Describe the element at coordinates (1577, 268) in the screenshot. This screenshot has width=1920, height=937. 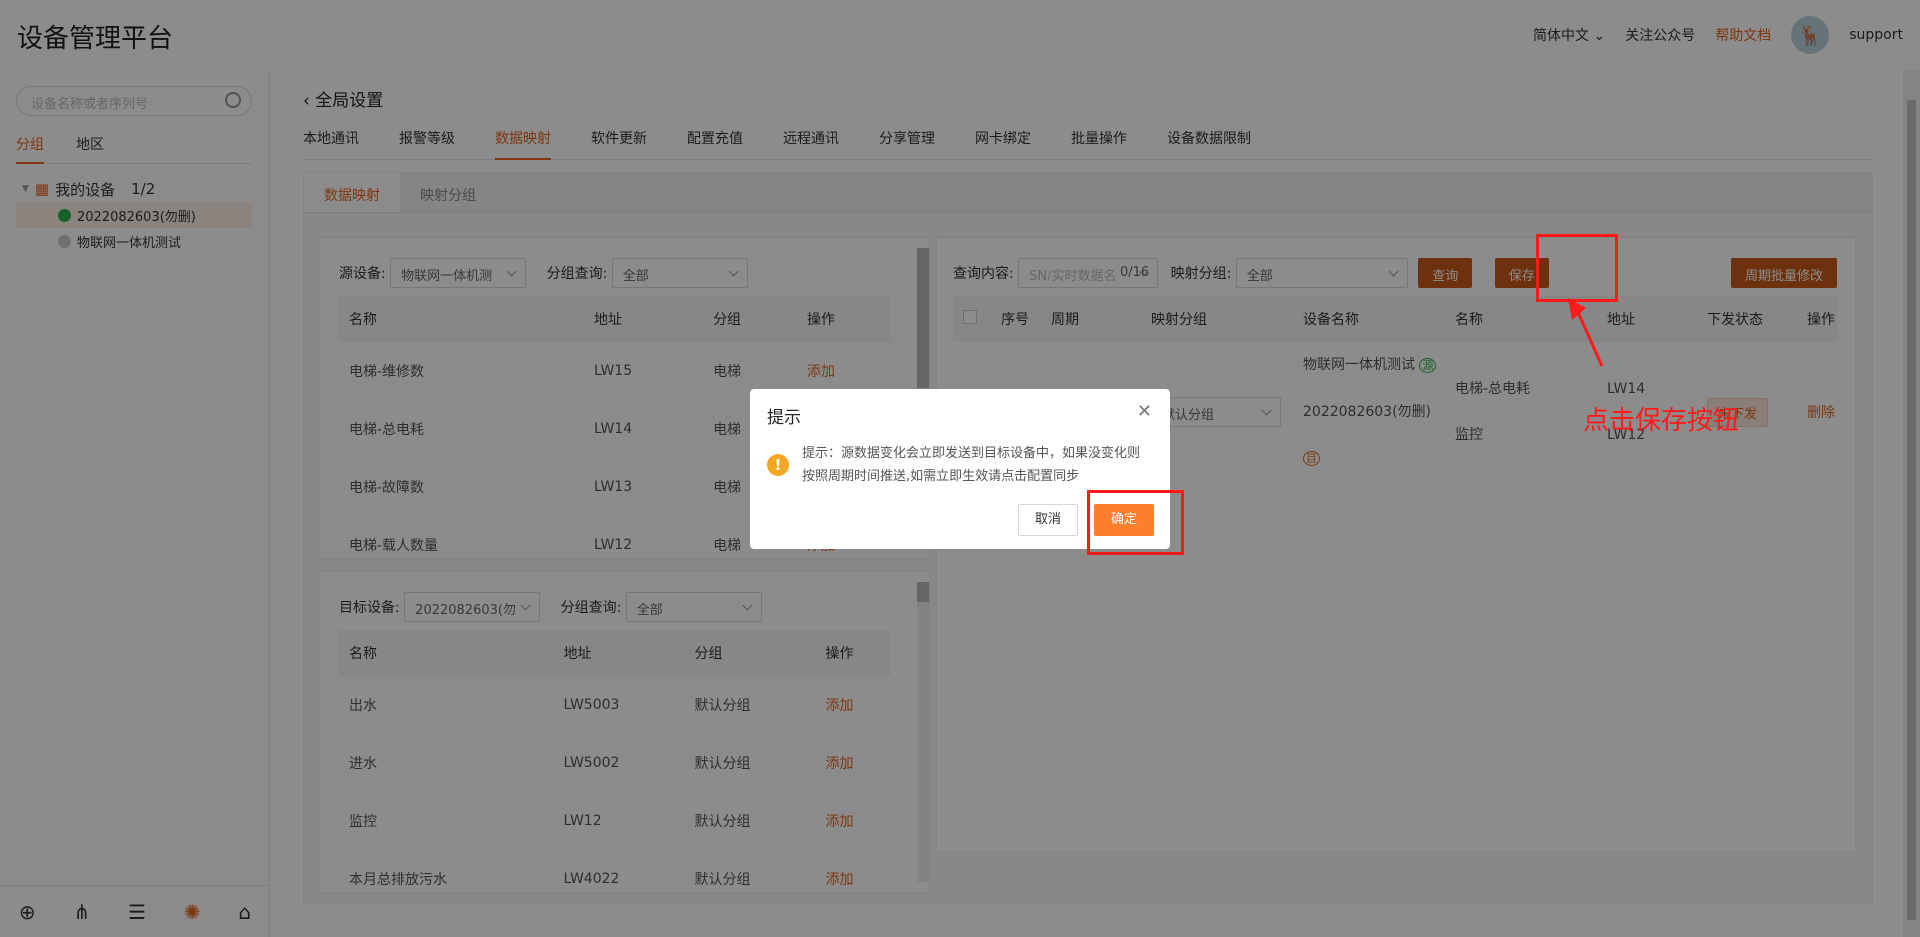
I see `save-highlight-box` at that location.